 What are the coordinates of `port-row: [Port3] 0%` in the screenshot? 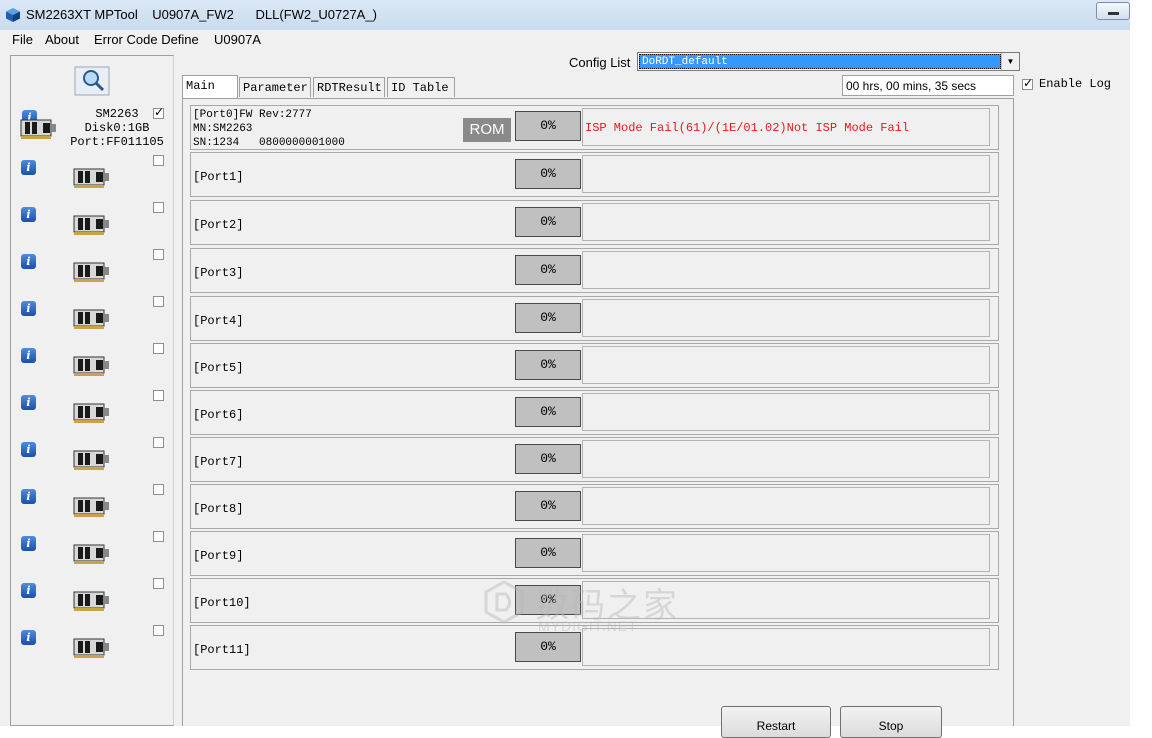 It's located at (594, 270).